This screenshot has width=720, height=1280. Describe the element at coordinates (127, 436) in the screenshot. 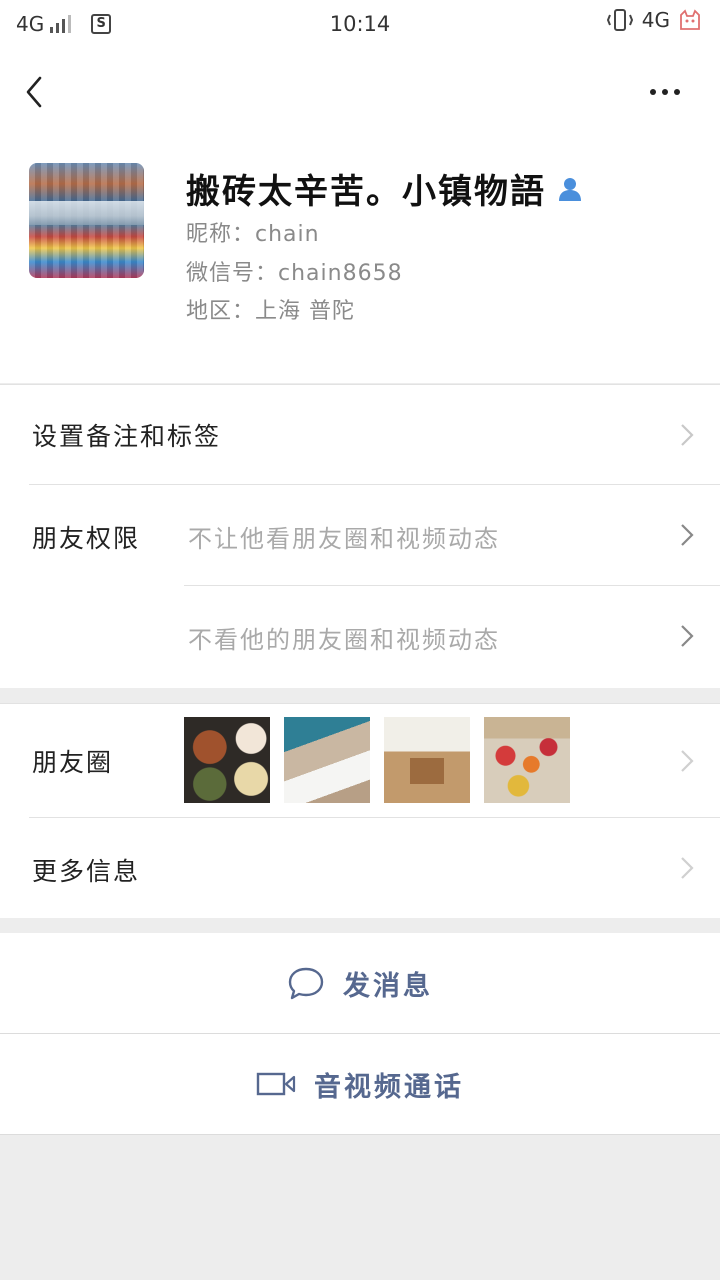

I see `remark-tags-label: 设置备注和标签` at that location.